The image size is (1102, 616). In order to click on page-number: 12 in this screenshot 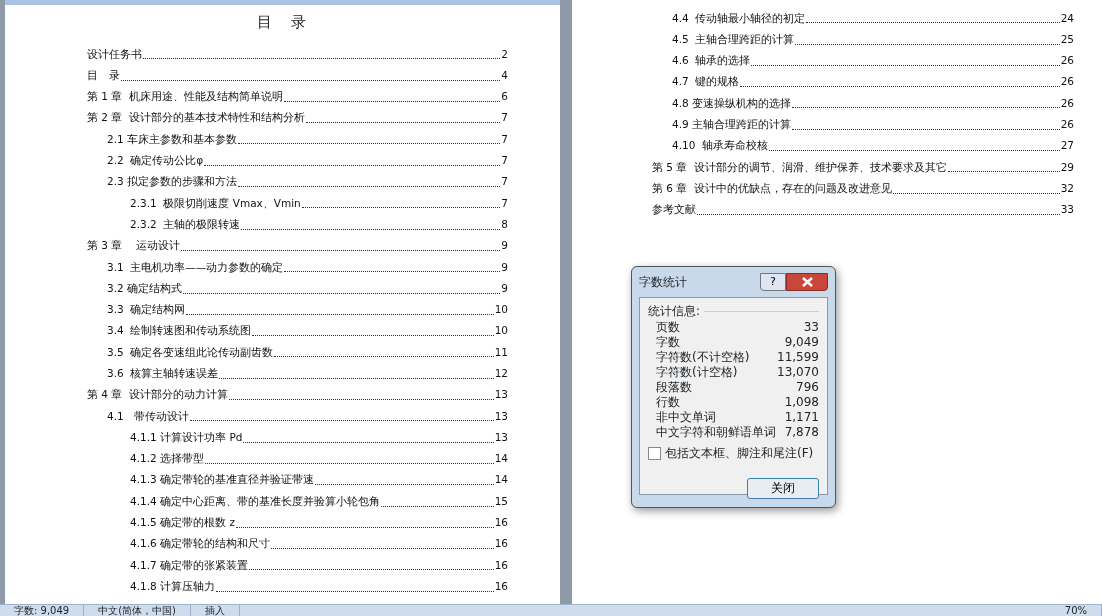, I will do `click(501, 373)`.